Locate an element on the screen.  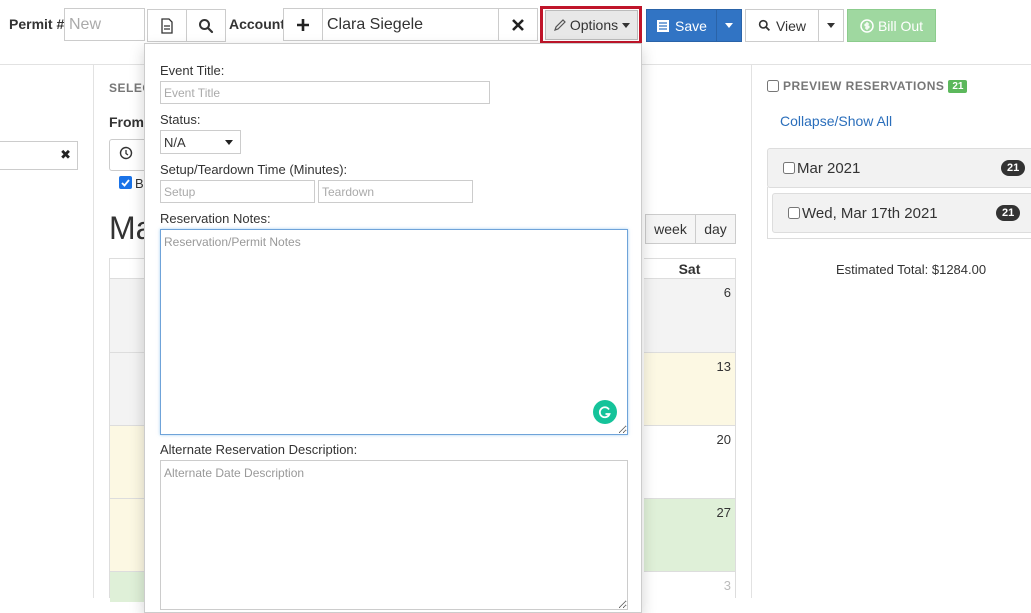
left-column-divider is located at coordinates (93, 331).